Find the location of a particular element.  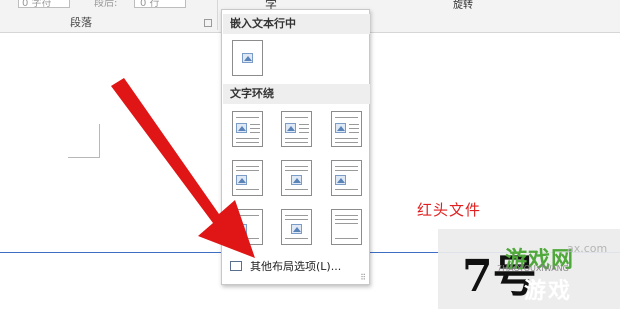

watermark-line2: 游戏 is located at coordinates (548, 291).